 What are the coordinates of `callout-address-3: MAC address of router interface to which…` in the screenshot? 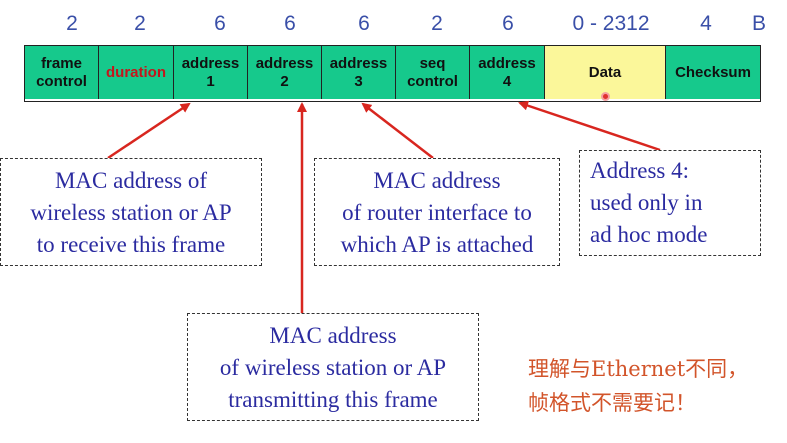 It's located at (437, 212).